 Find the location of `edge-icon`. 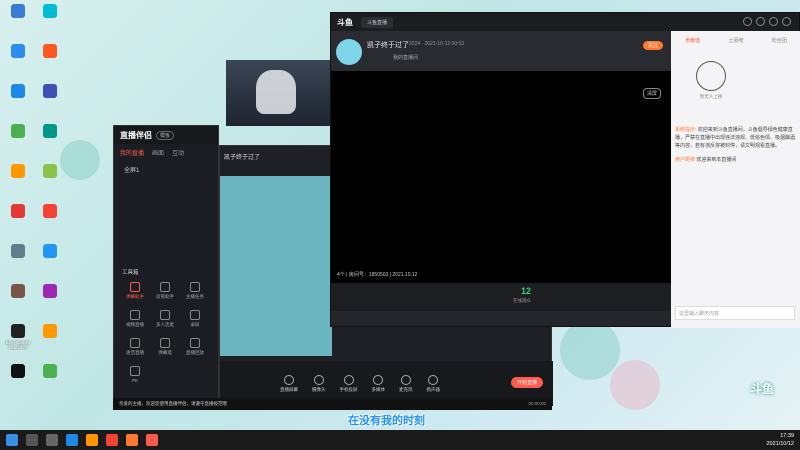

edge-icon is located at coordinates (72, 440).